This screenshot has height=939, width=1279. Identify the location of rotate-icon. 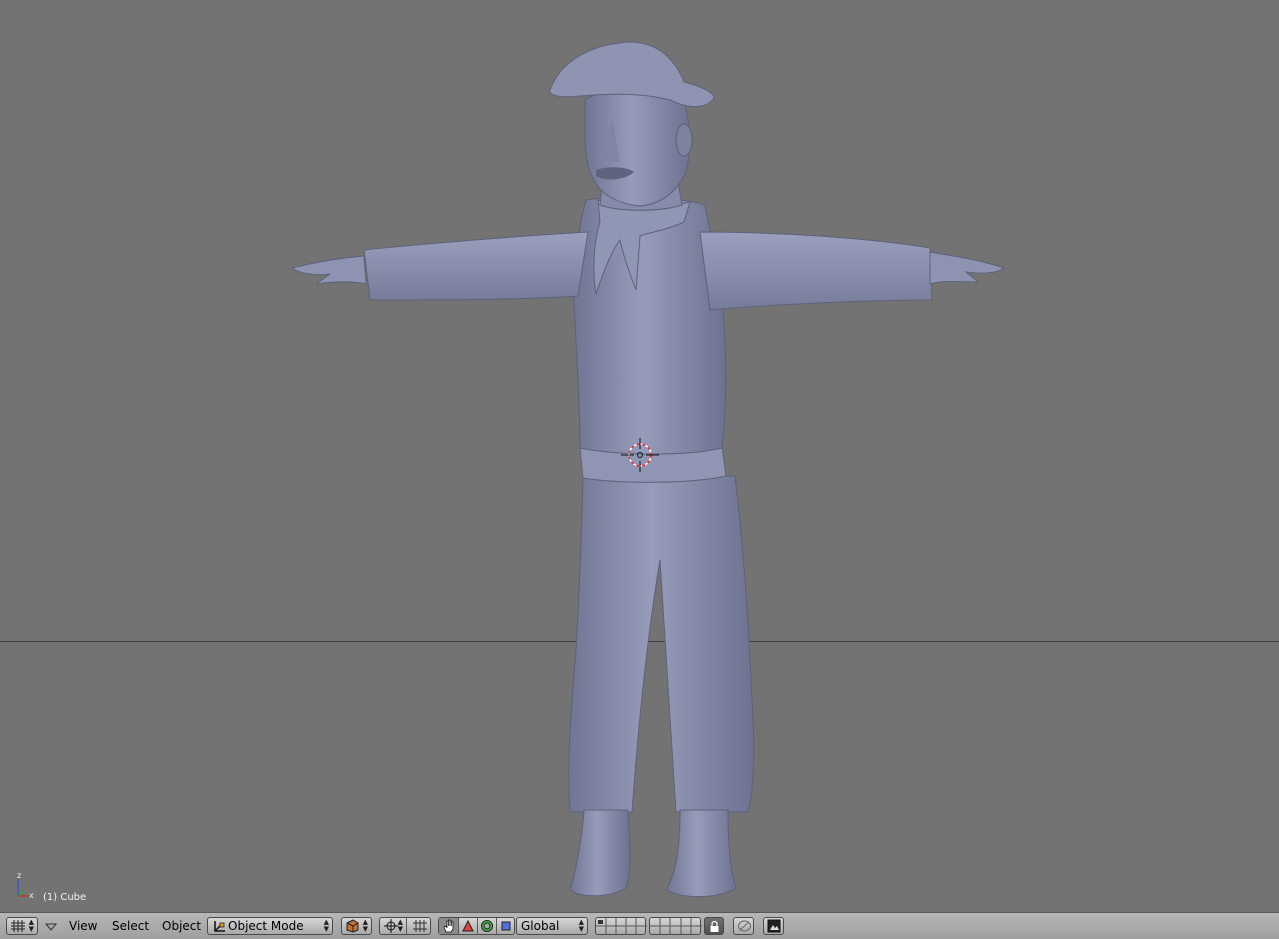
(487, 926).